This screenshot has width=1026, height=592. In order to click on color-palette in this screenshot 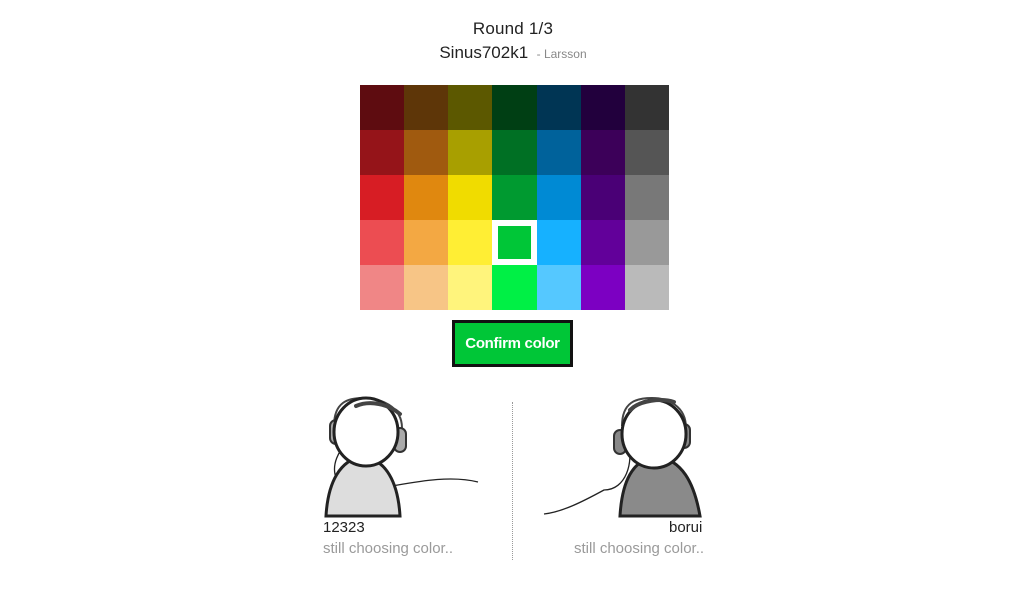, I will do `click(514, 197)`.